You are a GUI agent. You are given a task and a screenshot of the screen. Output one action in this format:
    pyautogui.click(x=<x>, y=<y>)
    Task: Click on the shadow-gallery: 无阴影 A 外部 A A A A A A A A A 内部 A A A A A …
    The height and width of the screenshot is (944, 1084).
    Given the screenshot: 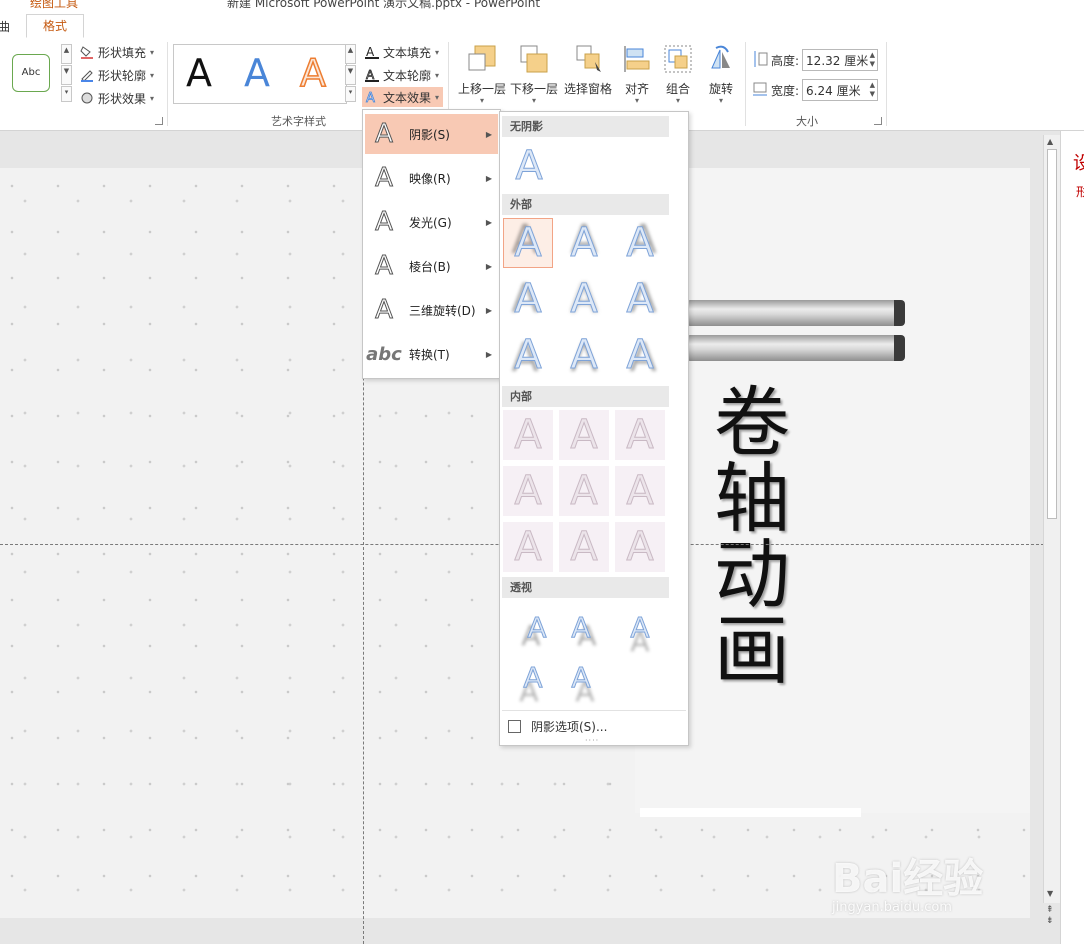 What is the action you would take?
    pyautogui.click(x=594, y=428)
    